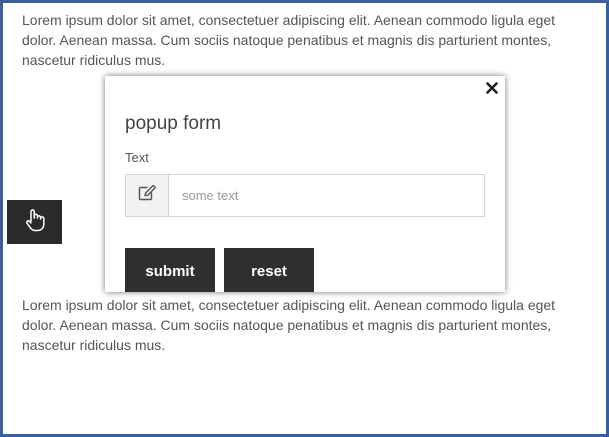  What do you see at coordinates (326, 195) in the screenshot?
I see `text-input` at bounding box center [326, 195].